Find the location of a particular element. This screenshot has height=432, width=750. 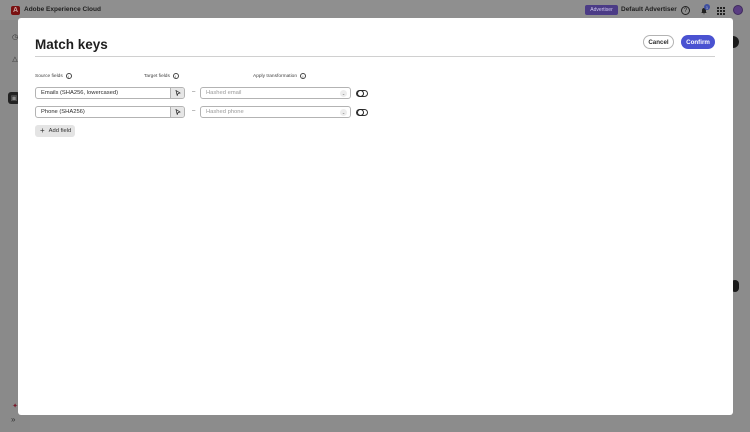

target-fields-header: Target fields i is located at coordinates (161, 76).